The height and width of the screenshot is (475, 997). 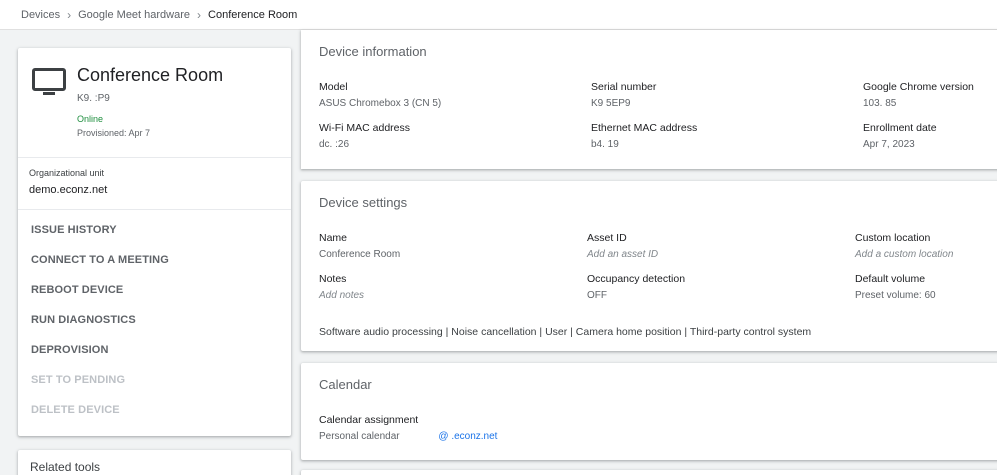 What do you see at coordinates (369, 420) in the screenshot?
I see `calendar-assignment-label: Calendar assignment` at bounding box center [369, 420].